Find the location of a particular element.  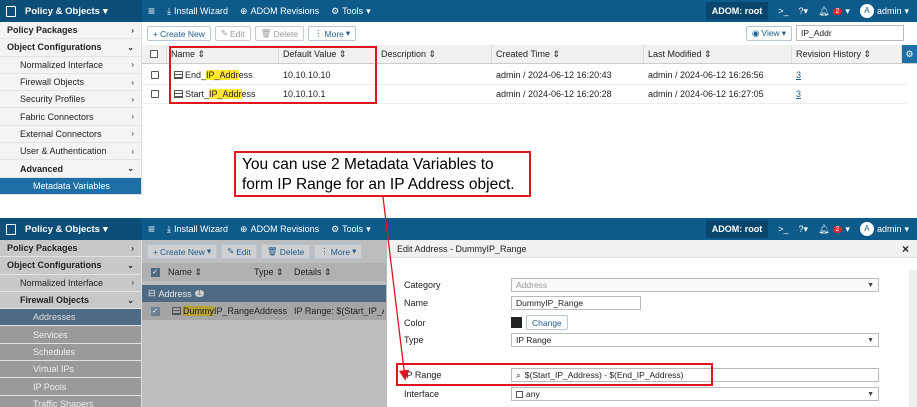

callout-line: You can use 2 Metadata Variables to is located at coordinates (368, 164).